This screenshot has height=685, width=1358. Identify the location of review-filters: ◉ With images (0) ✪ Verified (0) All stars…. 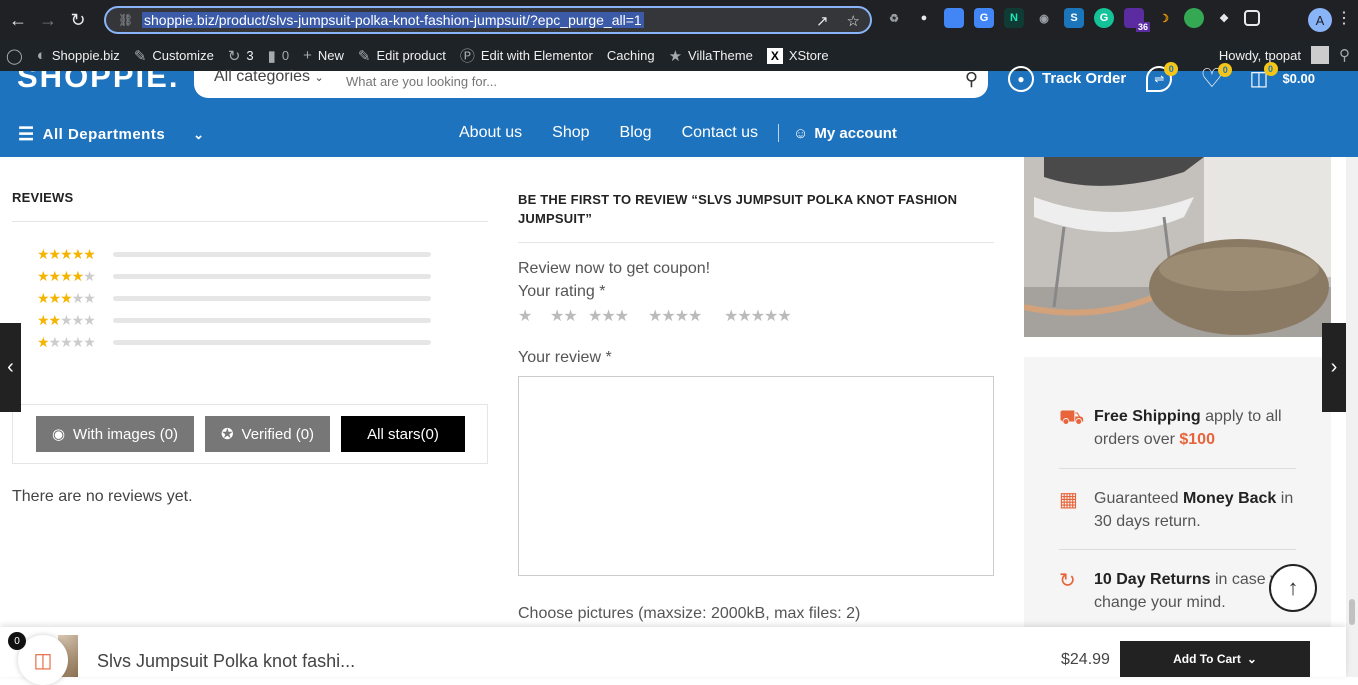
(250, 434).